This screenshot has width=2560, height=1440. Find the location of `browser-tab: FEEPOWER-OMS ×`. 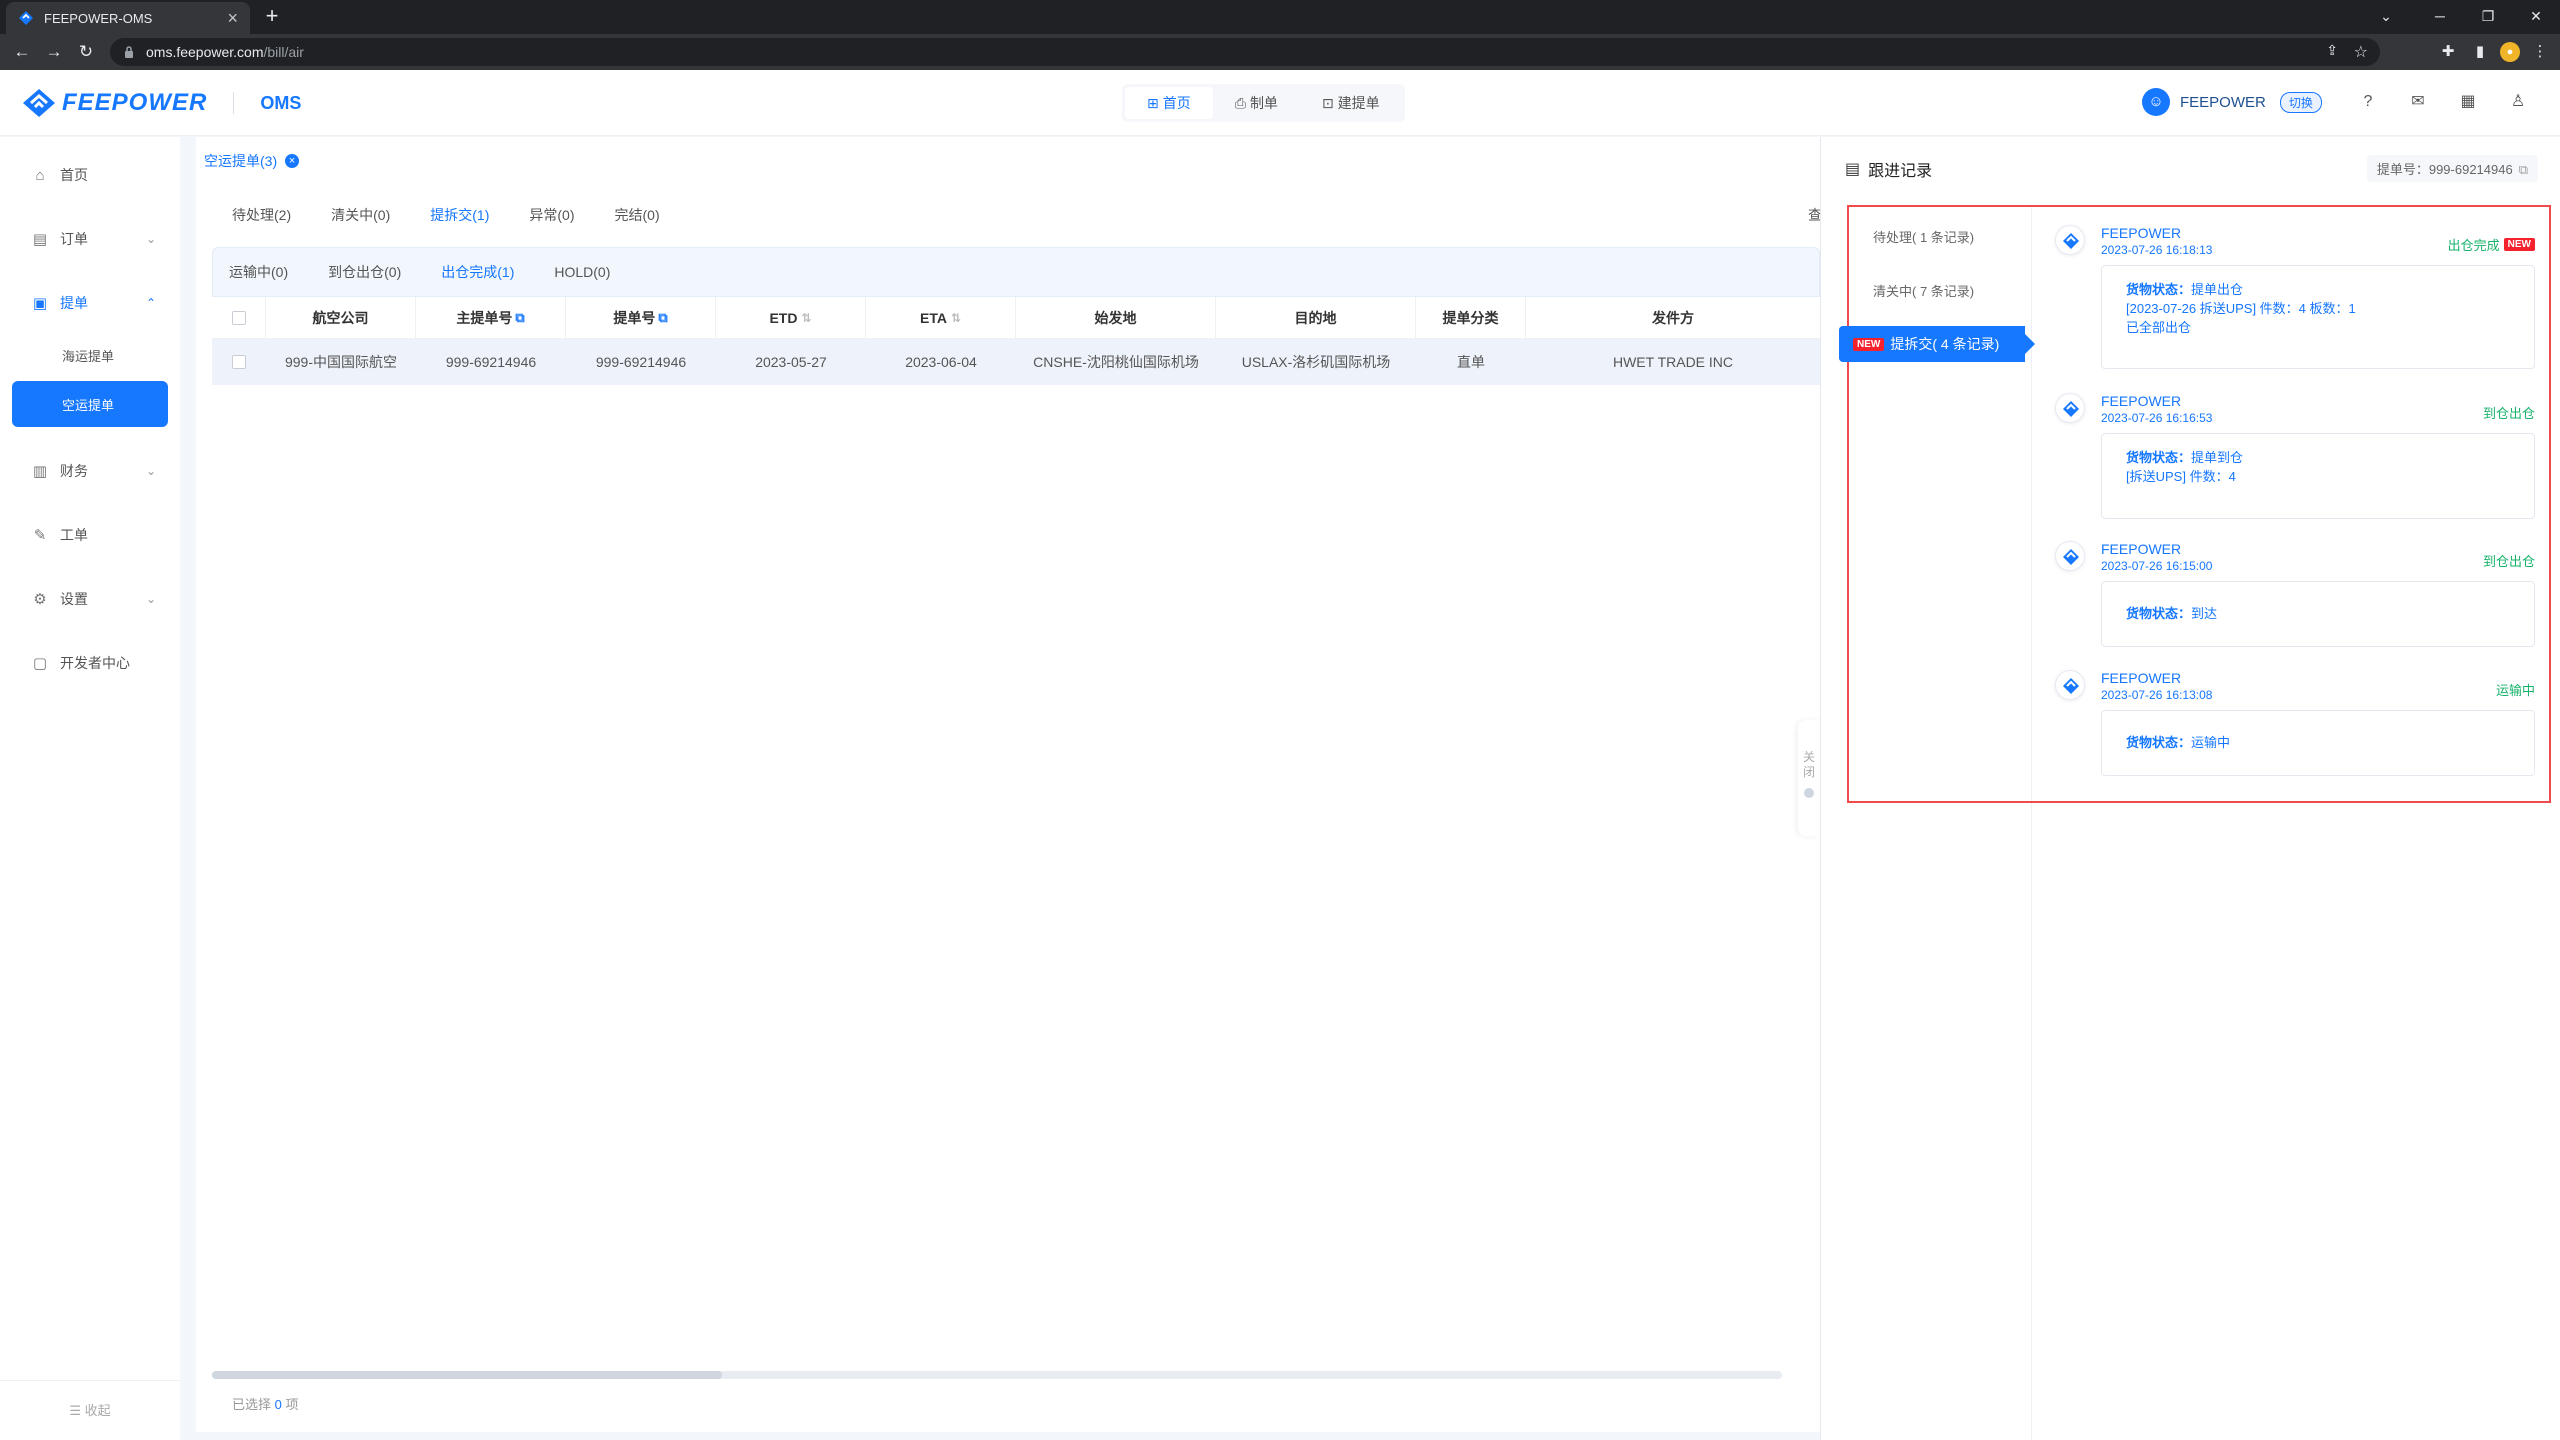

browser-tab: FEEPOWER-OMS × is located at coordinates (128, 18).